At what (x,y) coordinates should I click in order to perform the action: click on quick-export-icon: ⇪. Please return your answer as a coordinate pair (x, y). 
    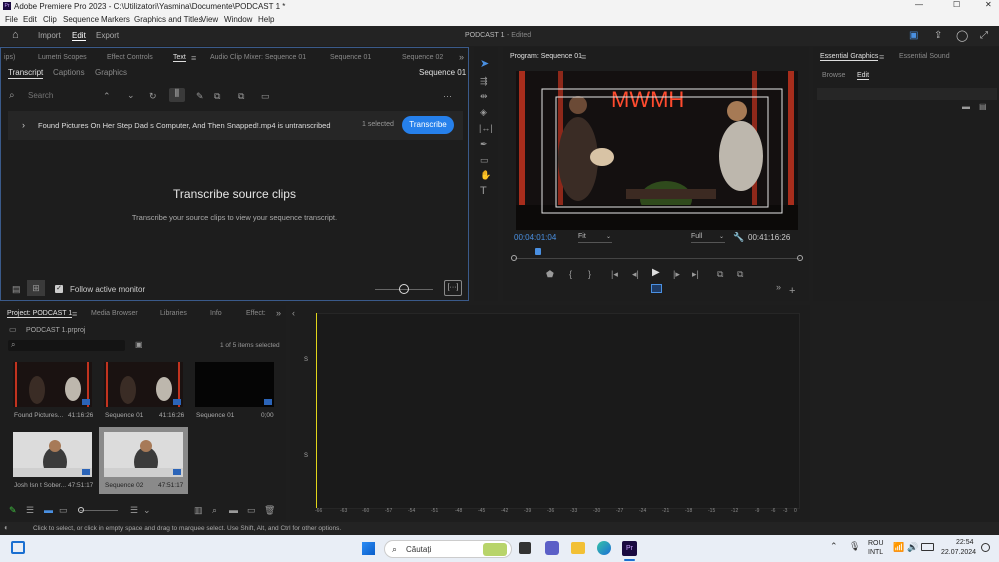
    Looking at the image, I should click on (938, 35).